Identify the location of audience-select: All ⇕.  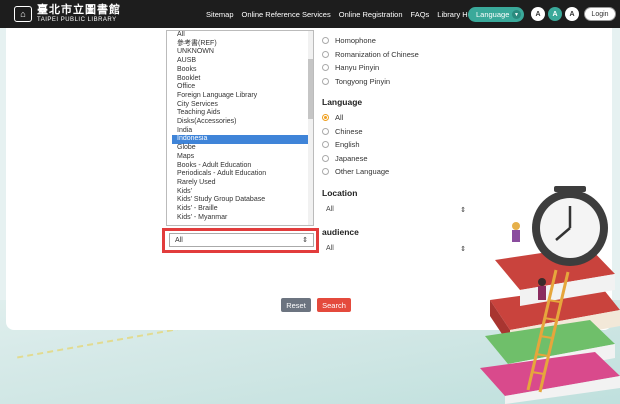
(396, 249).